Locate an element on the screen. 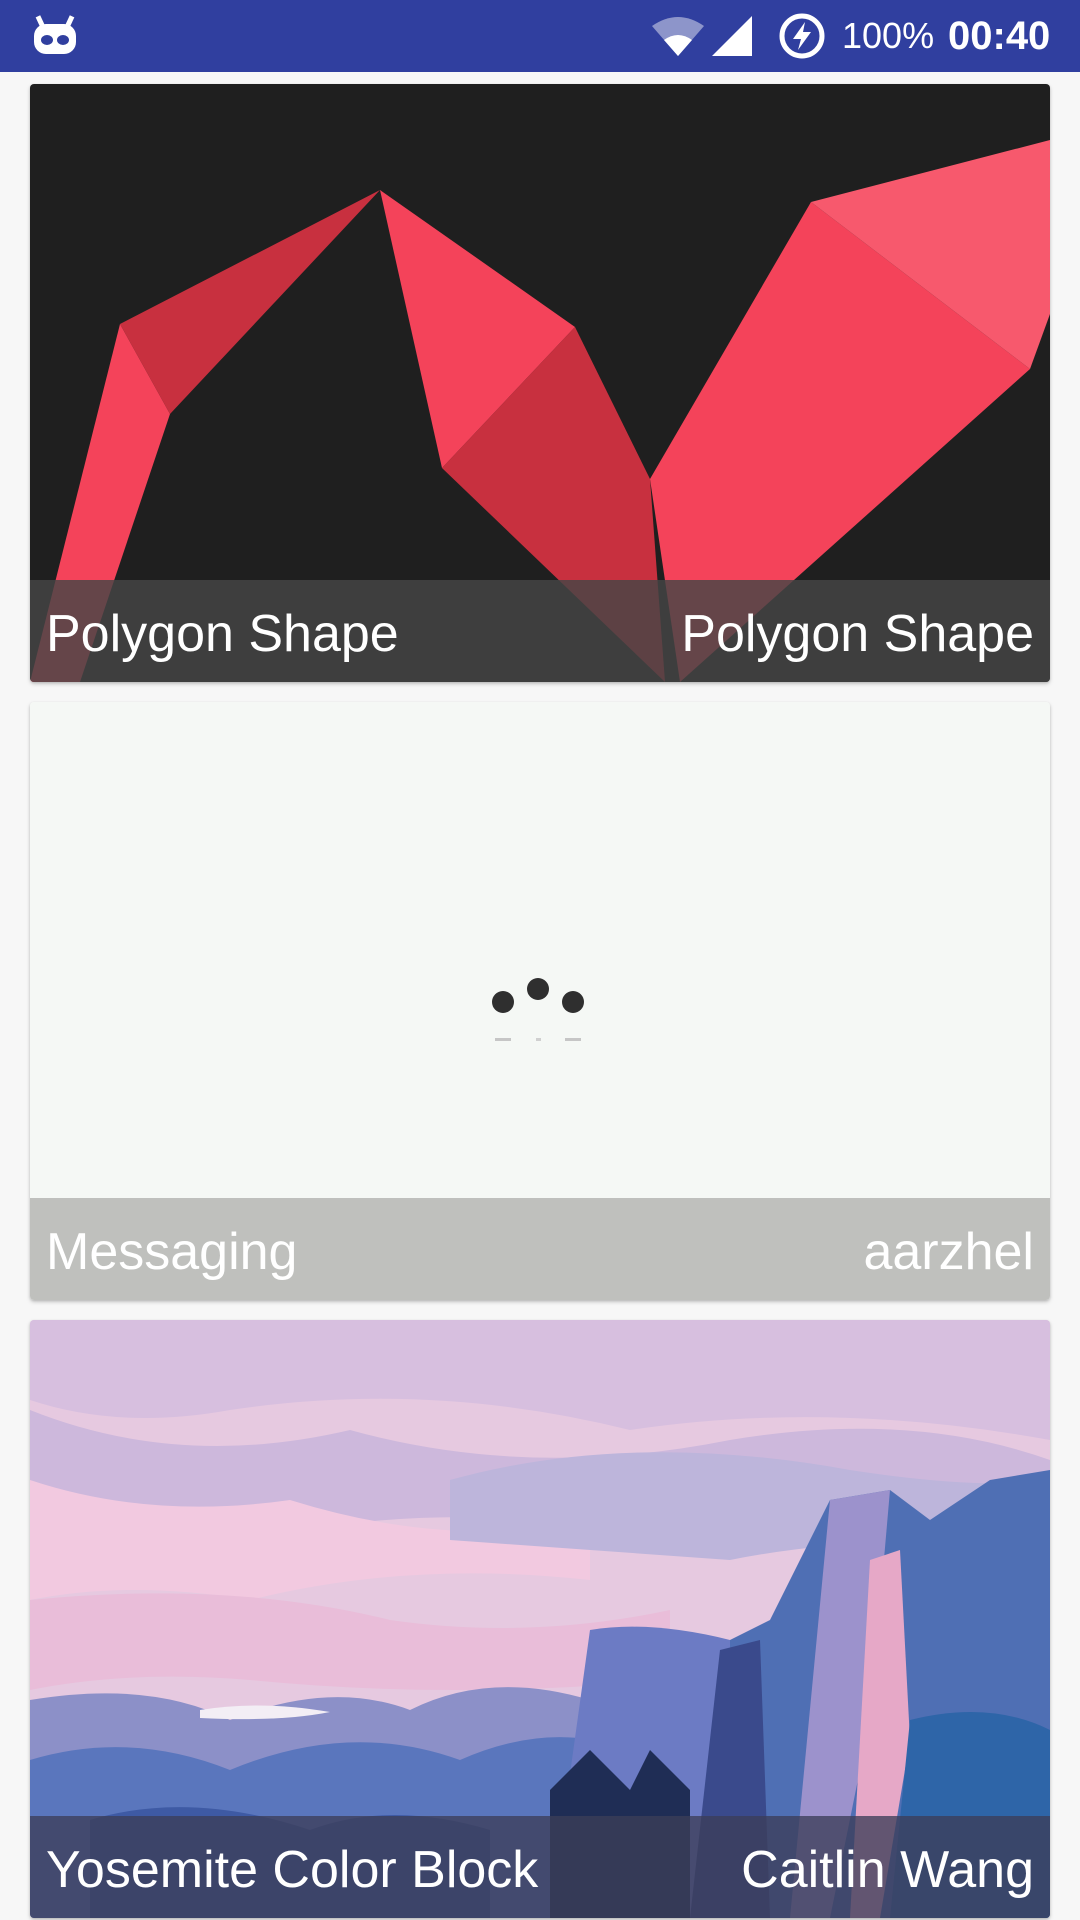 The image size is (1080, 1920). status-bar: 100% 00:40 is located at coordinates (540, 36).